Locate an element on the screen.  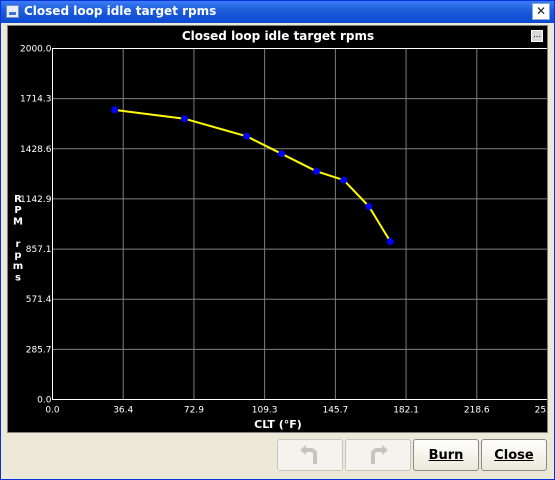
y-axis-label-char: p is located at coordinates (17, 255).